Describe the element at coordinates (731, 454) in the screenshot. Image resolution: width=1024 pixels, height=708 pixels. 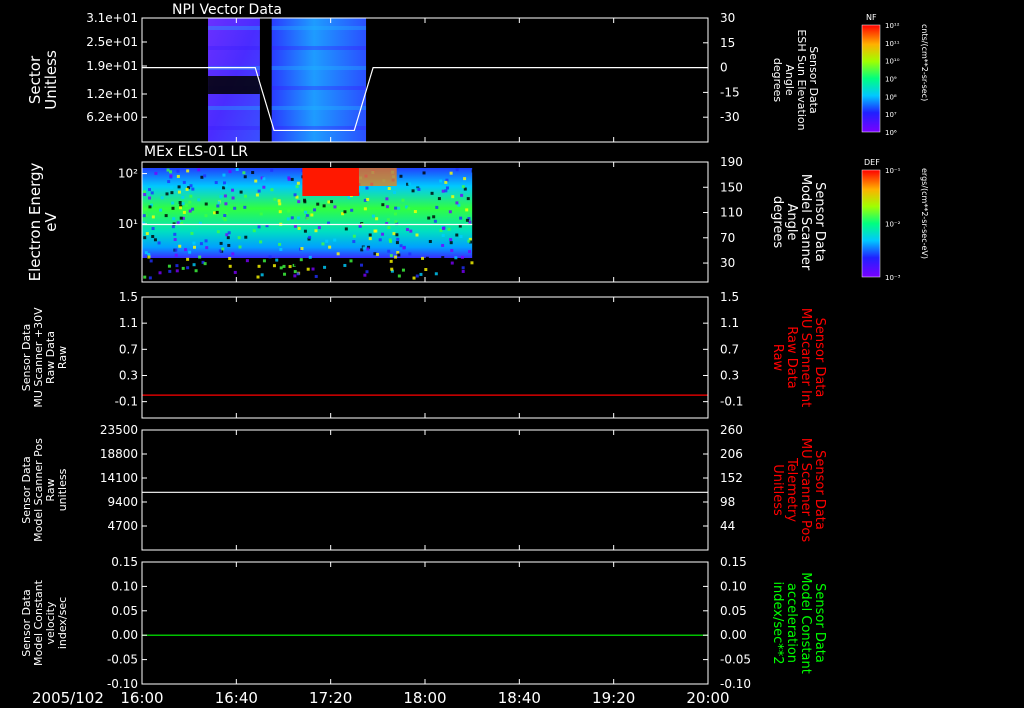
I see `right-y-tick-label: 206` at that location.